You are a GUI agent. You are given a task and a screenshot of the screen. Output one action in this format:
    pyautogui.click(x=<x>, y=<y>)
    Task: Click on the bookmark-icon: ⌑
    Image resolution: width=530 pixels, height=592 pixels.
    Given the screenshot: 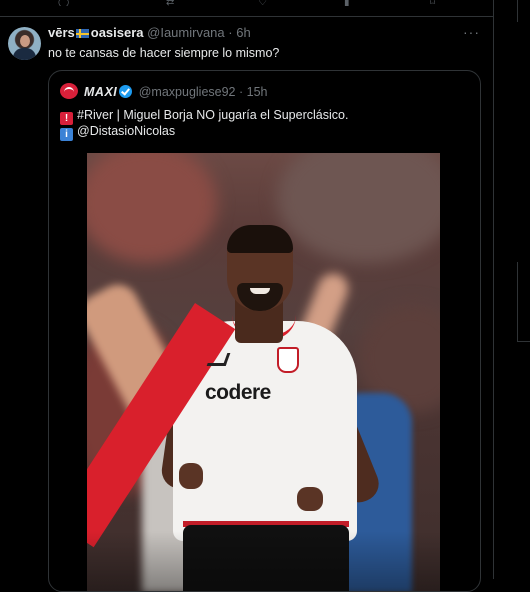 What is the action you would take?
    pyautogui.click(x=437, y=3)
    